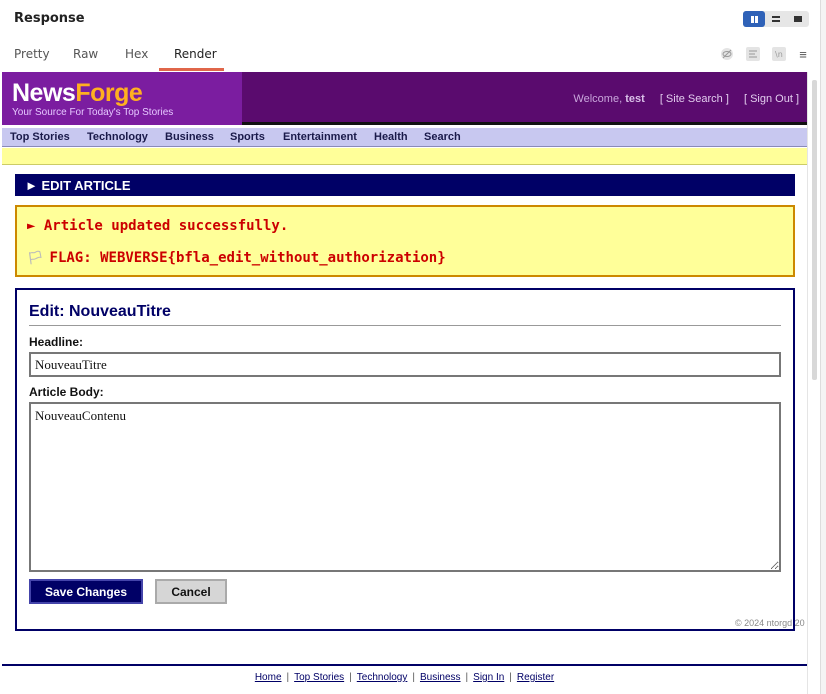 The width and height of the screenshot is (826, 694). I want to click on svg-text: \n, so click(779, 54).